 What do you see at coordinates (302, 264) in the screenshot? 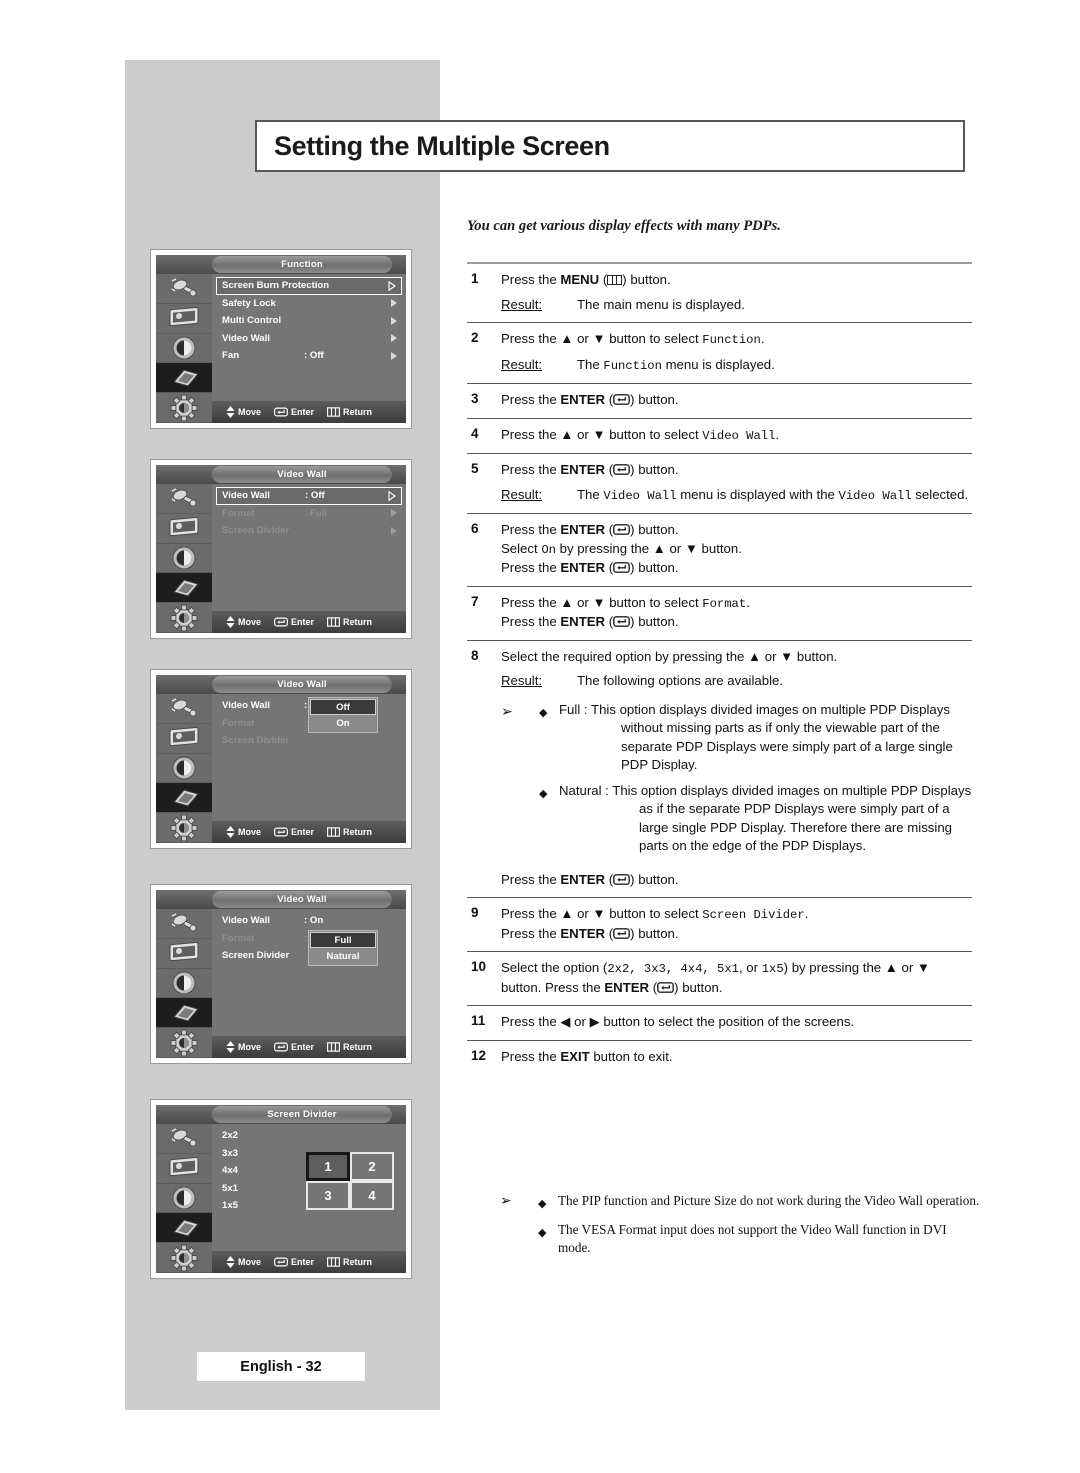
I see `osd-title: Function` at bounding box center [302, 264].